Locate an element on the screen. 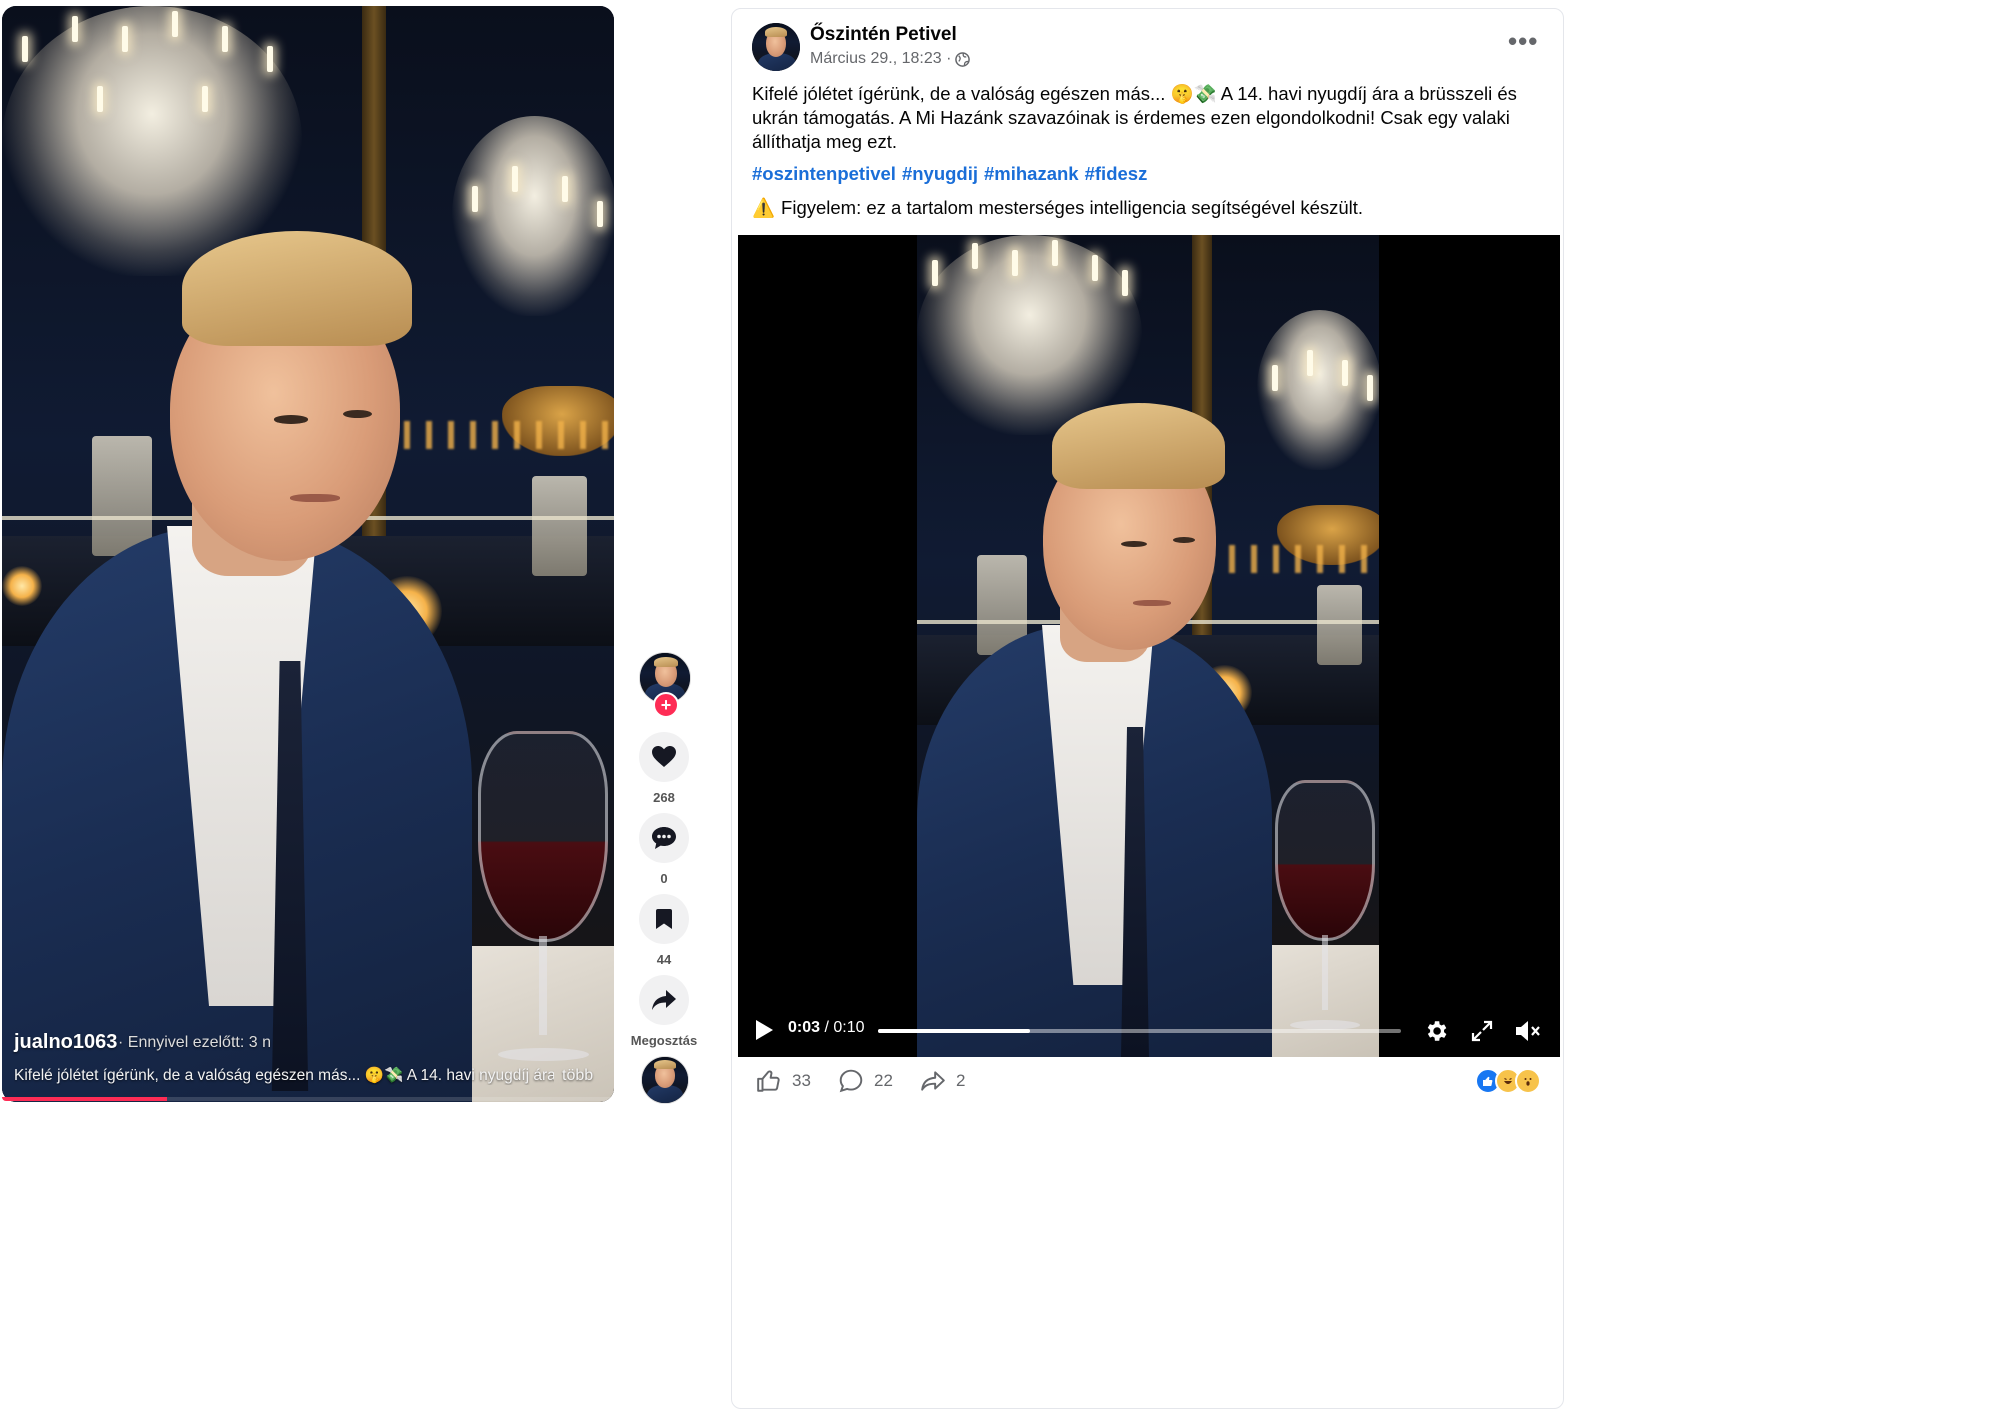  tiktok-music-disc-avatar is located at coordinates (665, 1080).